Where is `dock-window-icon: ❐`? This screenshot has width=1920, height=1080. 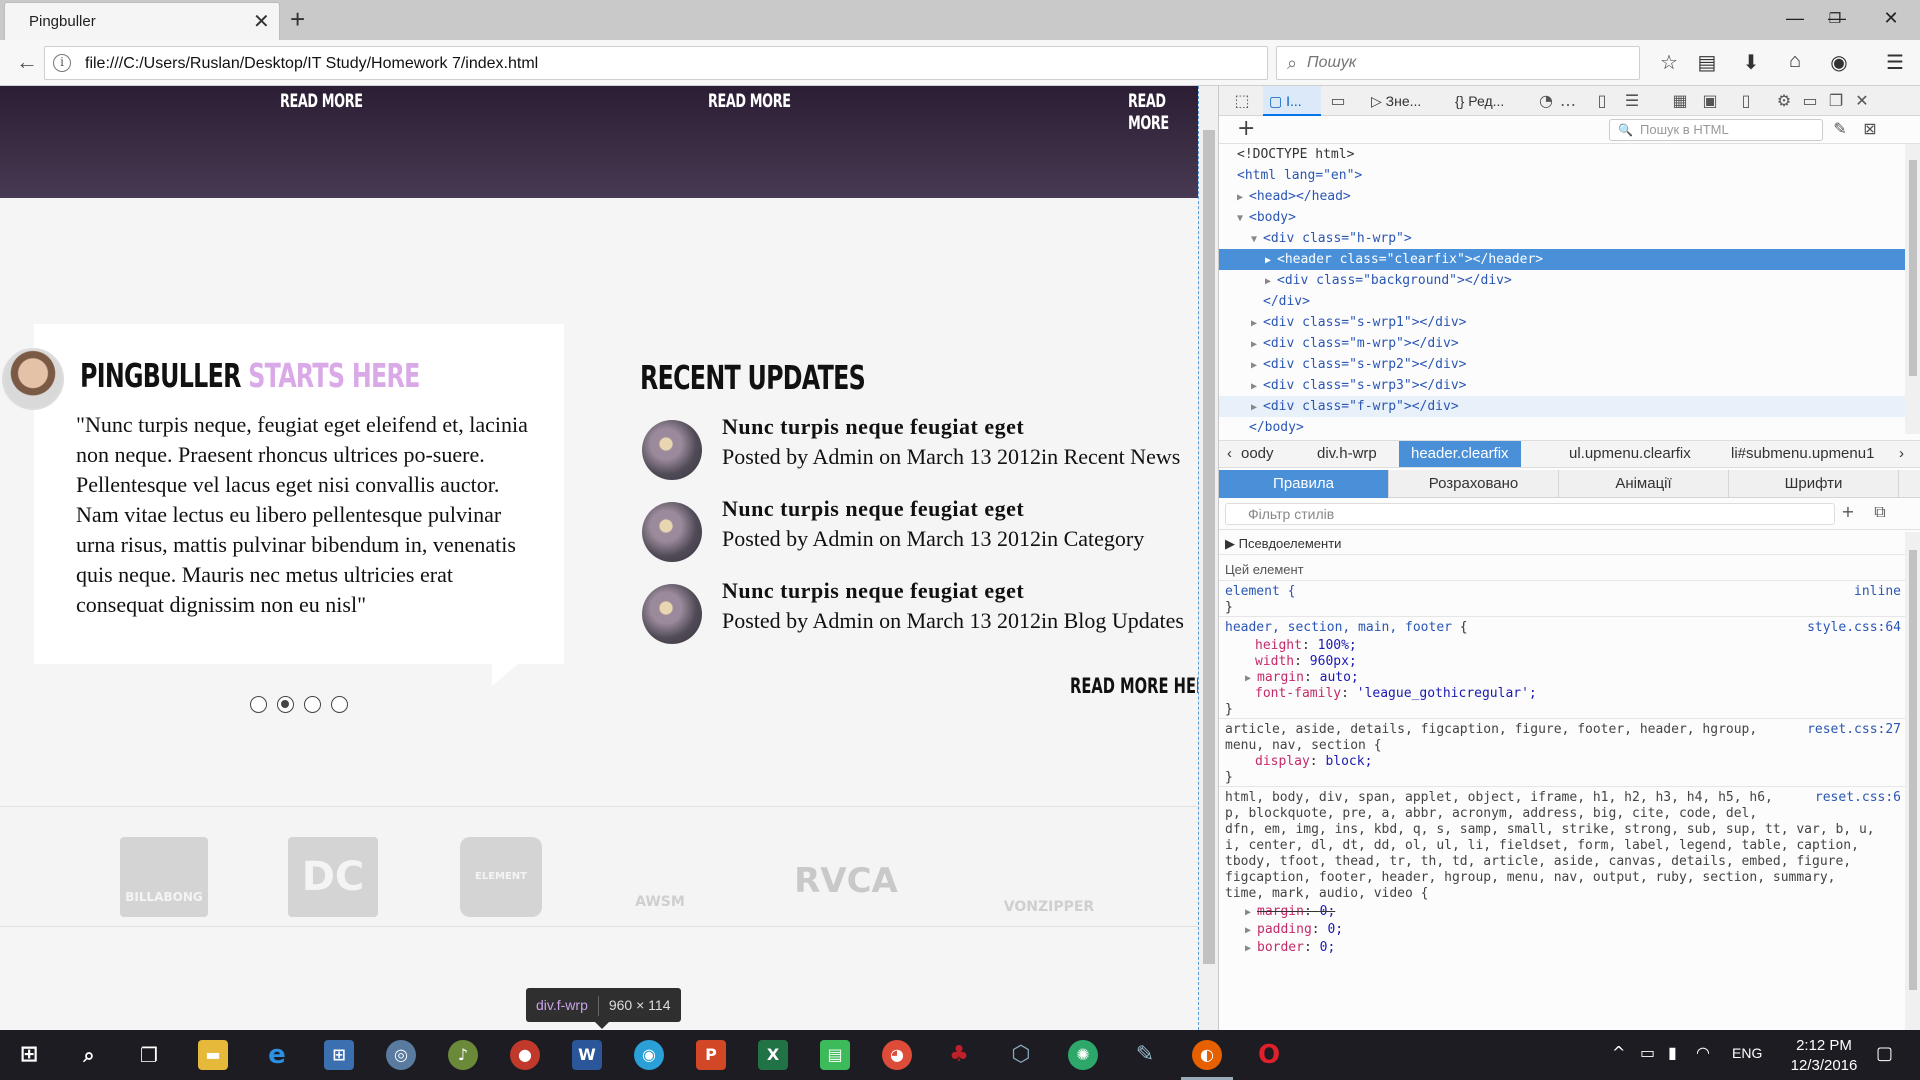
dock-window-icon: ❐ is located at coordinates (1836, 101).